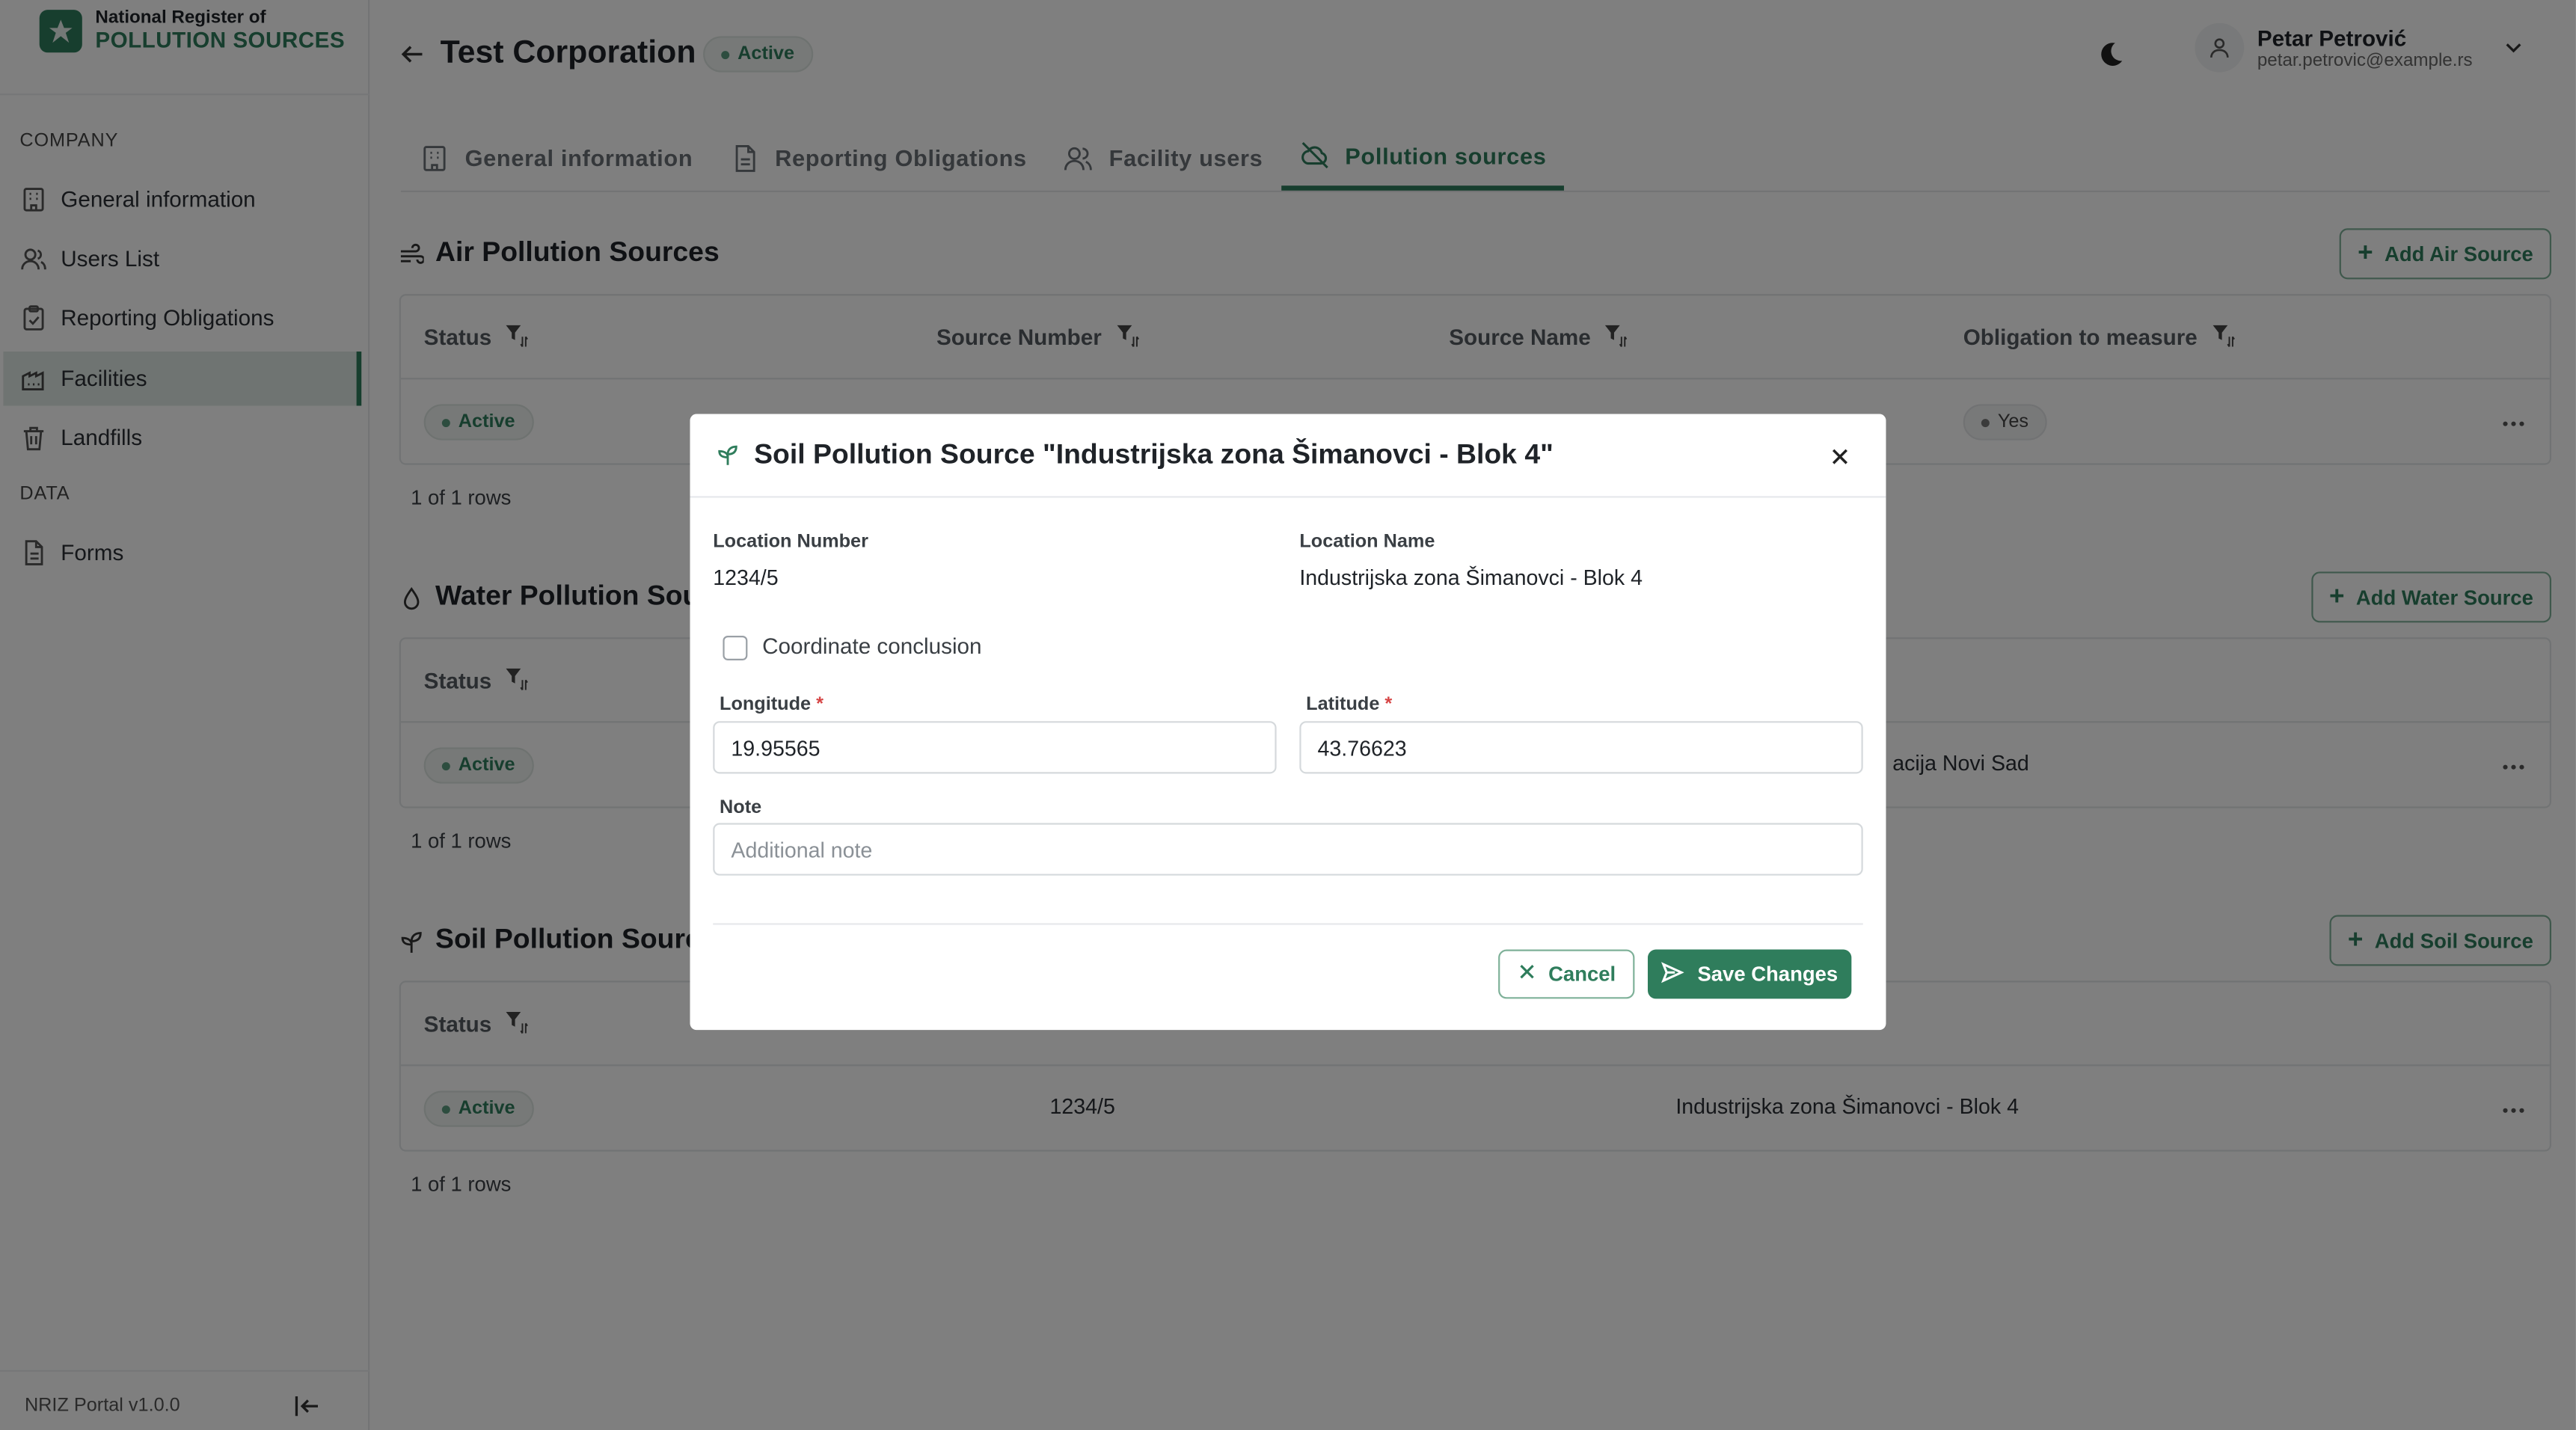 This screenshot has width=2576, height=1430. I want to click on note-label: Note, so click(741, 808).